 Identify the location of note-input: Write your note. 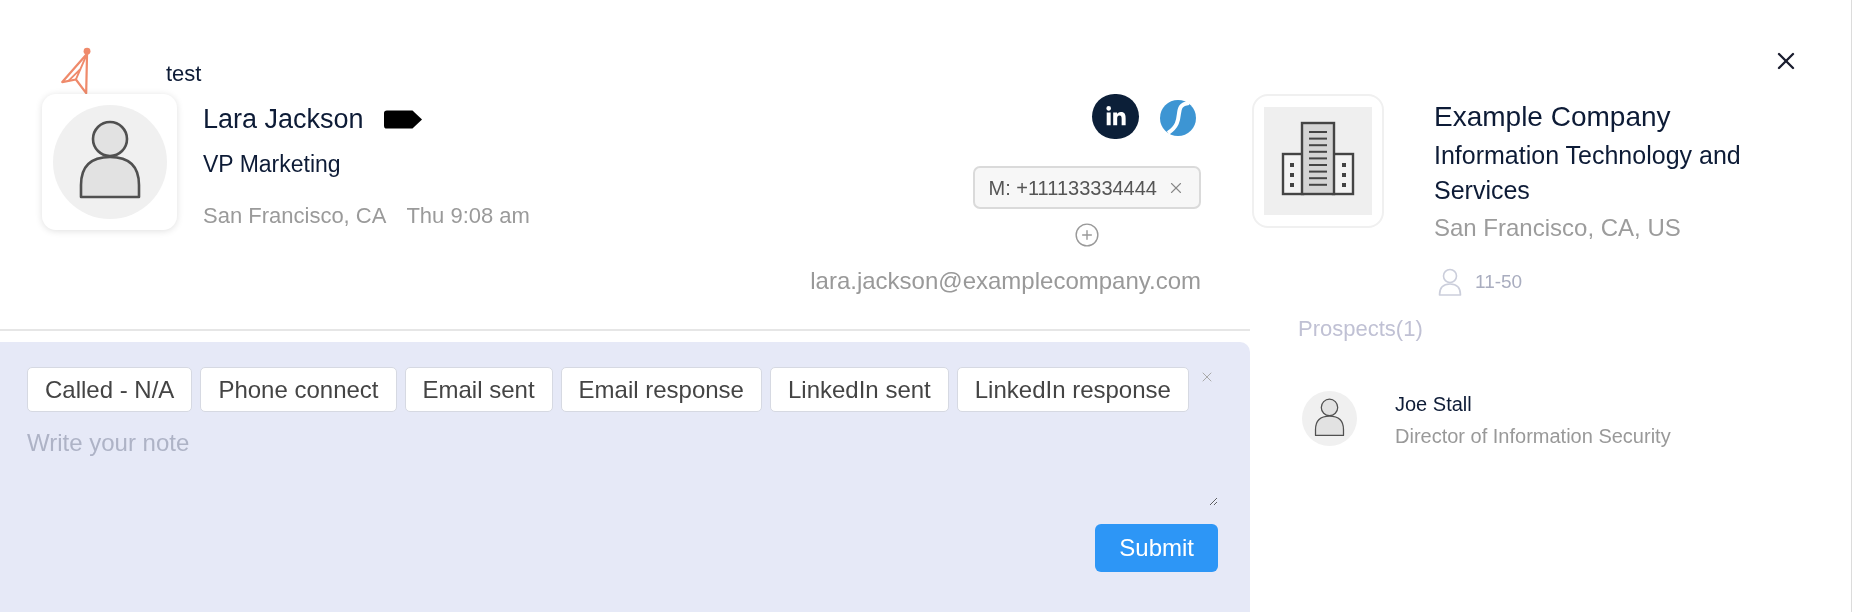
(622, 467).